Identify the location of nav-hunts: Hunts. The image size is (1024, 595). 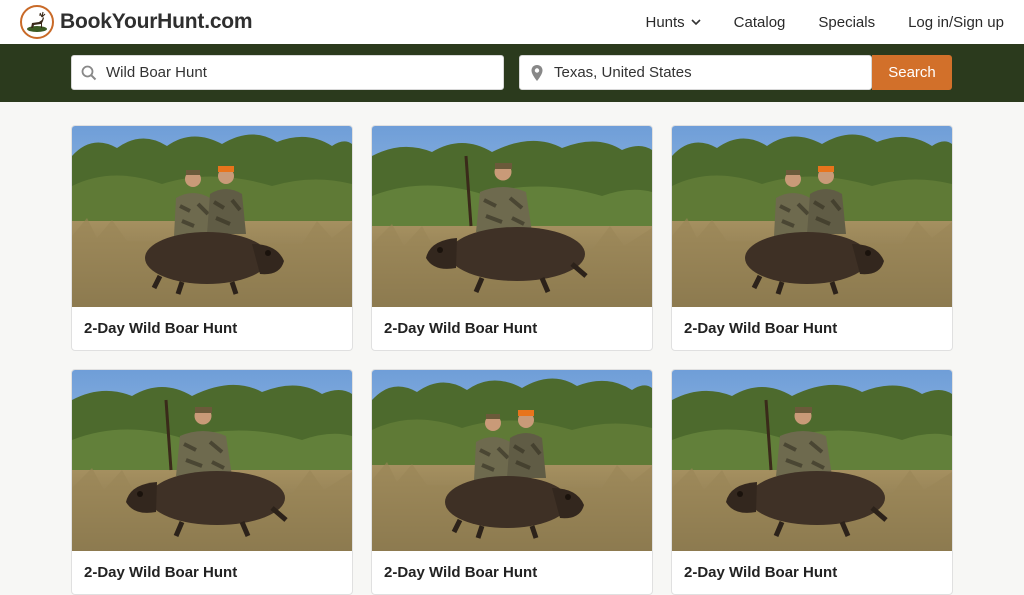
(673, 22).